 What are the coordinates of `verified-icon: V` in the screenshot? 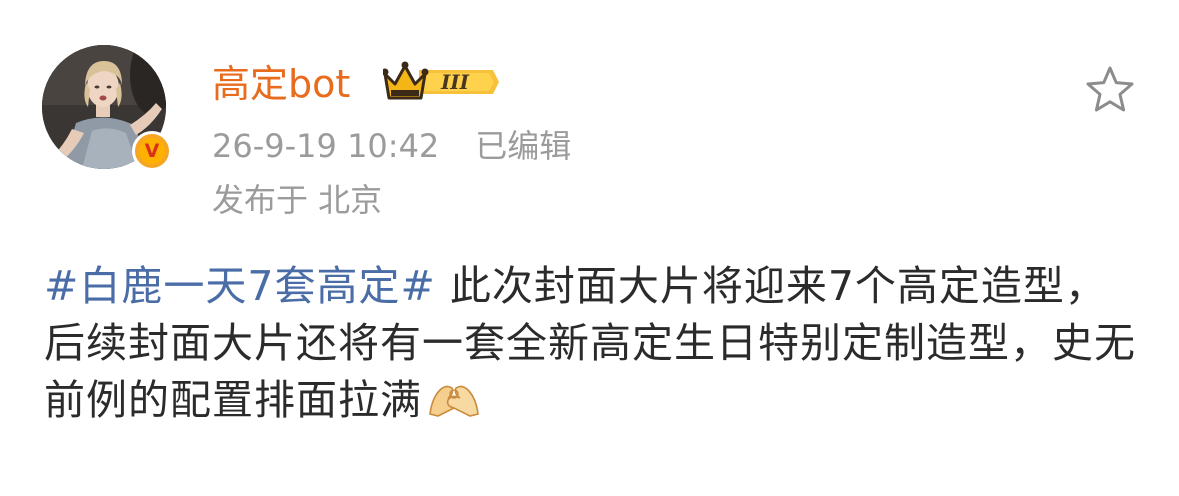 It's located at (152, 151).